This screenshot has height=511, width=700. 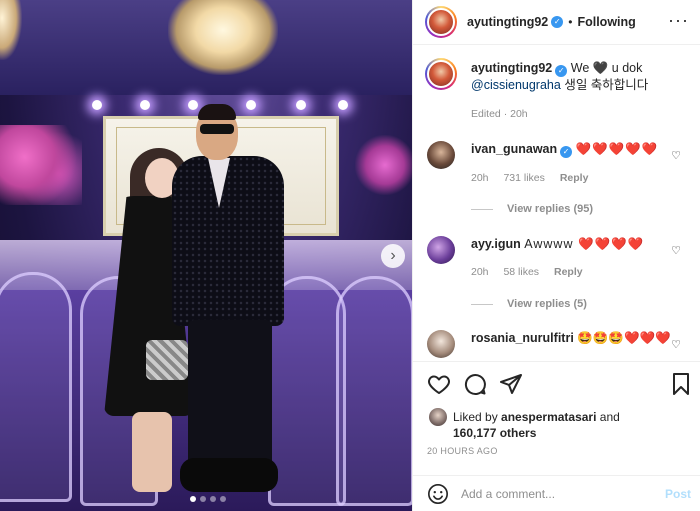 I want to click on caption-mention: @cissienugraha, so click(x=516, y=85).